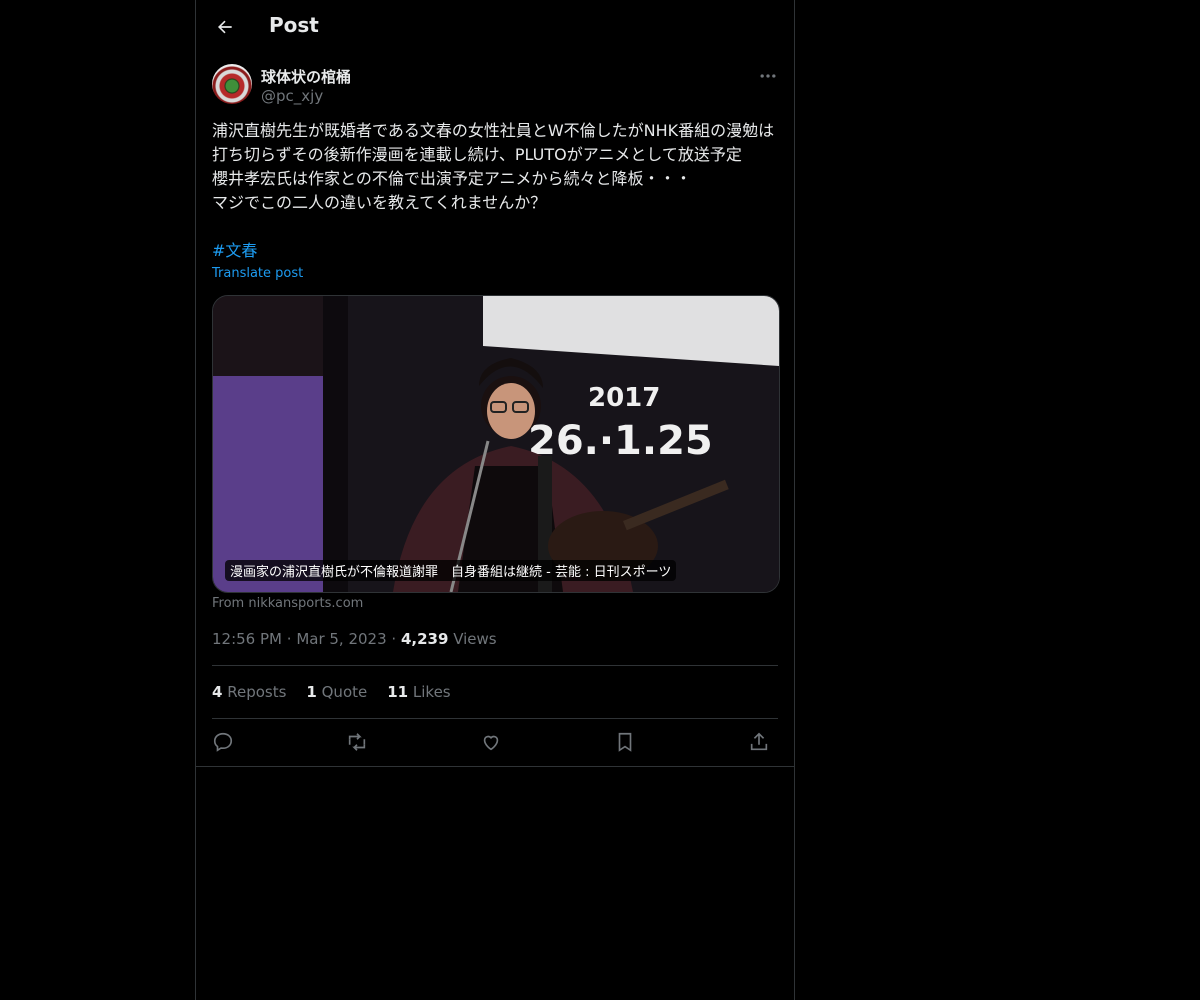 The image size is (1200, 1000). I want to click on views-count: 4,239, so click(424, 639).